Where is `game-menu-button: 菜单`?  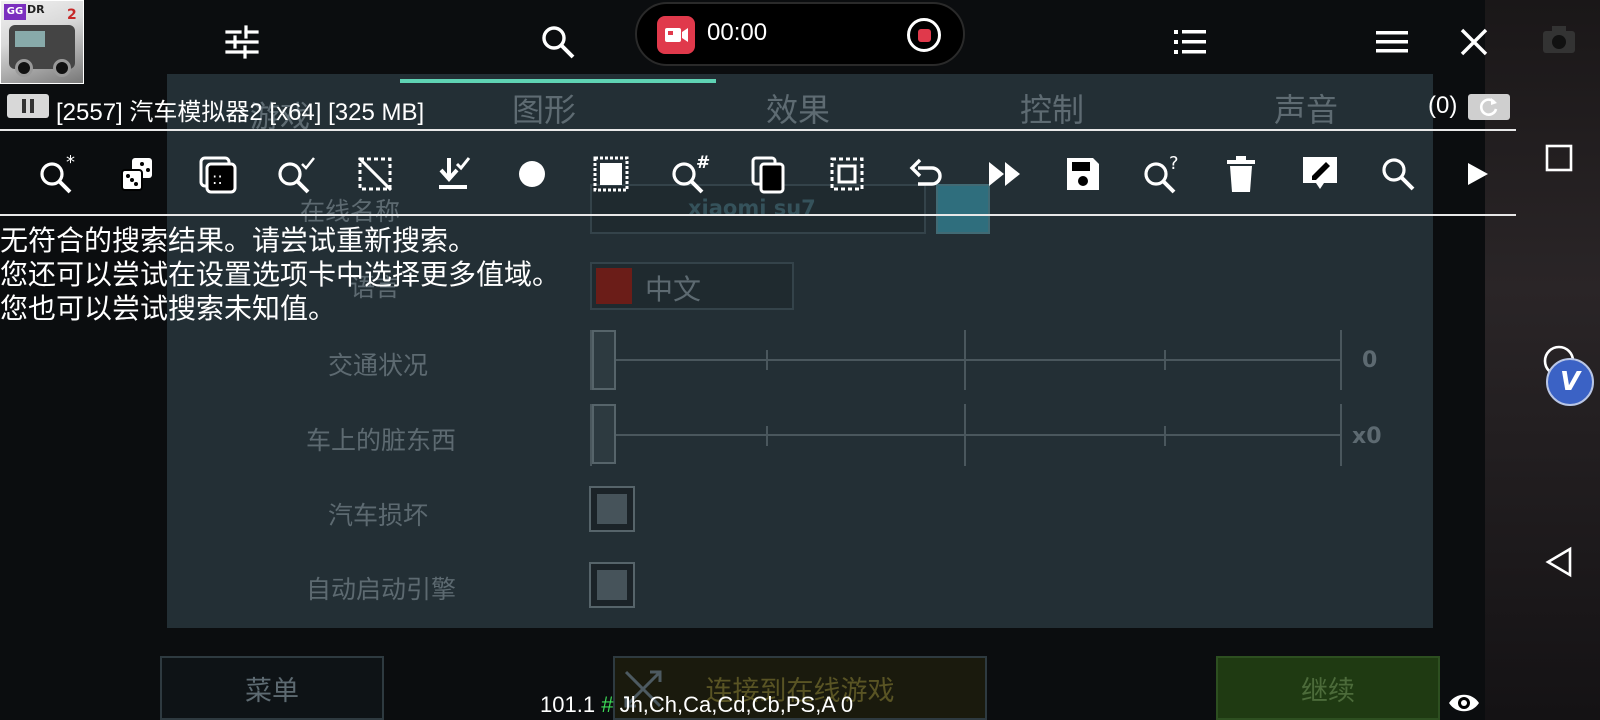 game-menu-button: 菜单 is located at coordinates (272, 688).